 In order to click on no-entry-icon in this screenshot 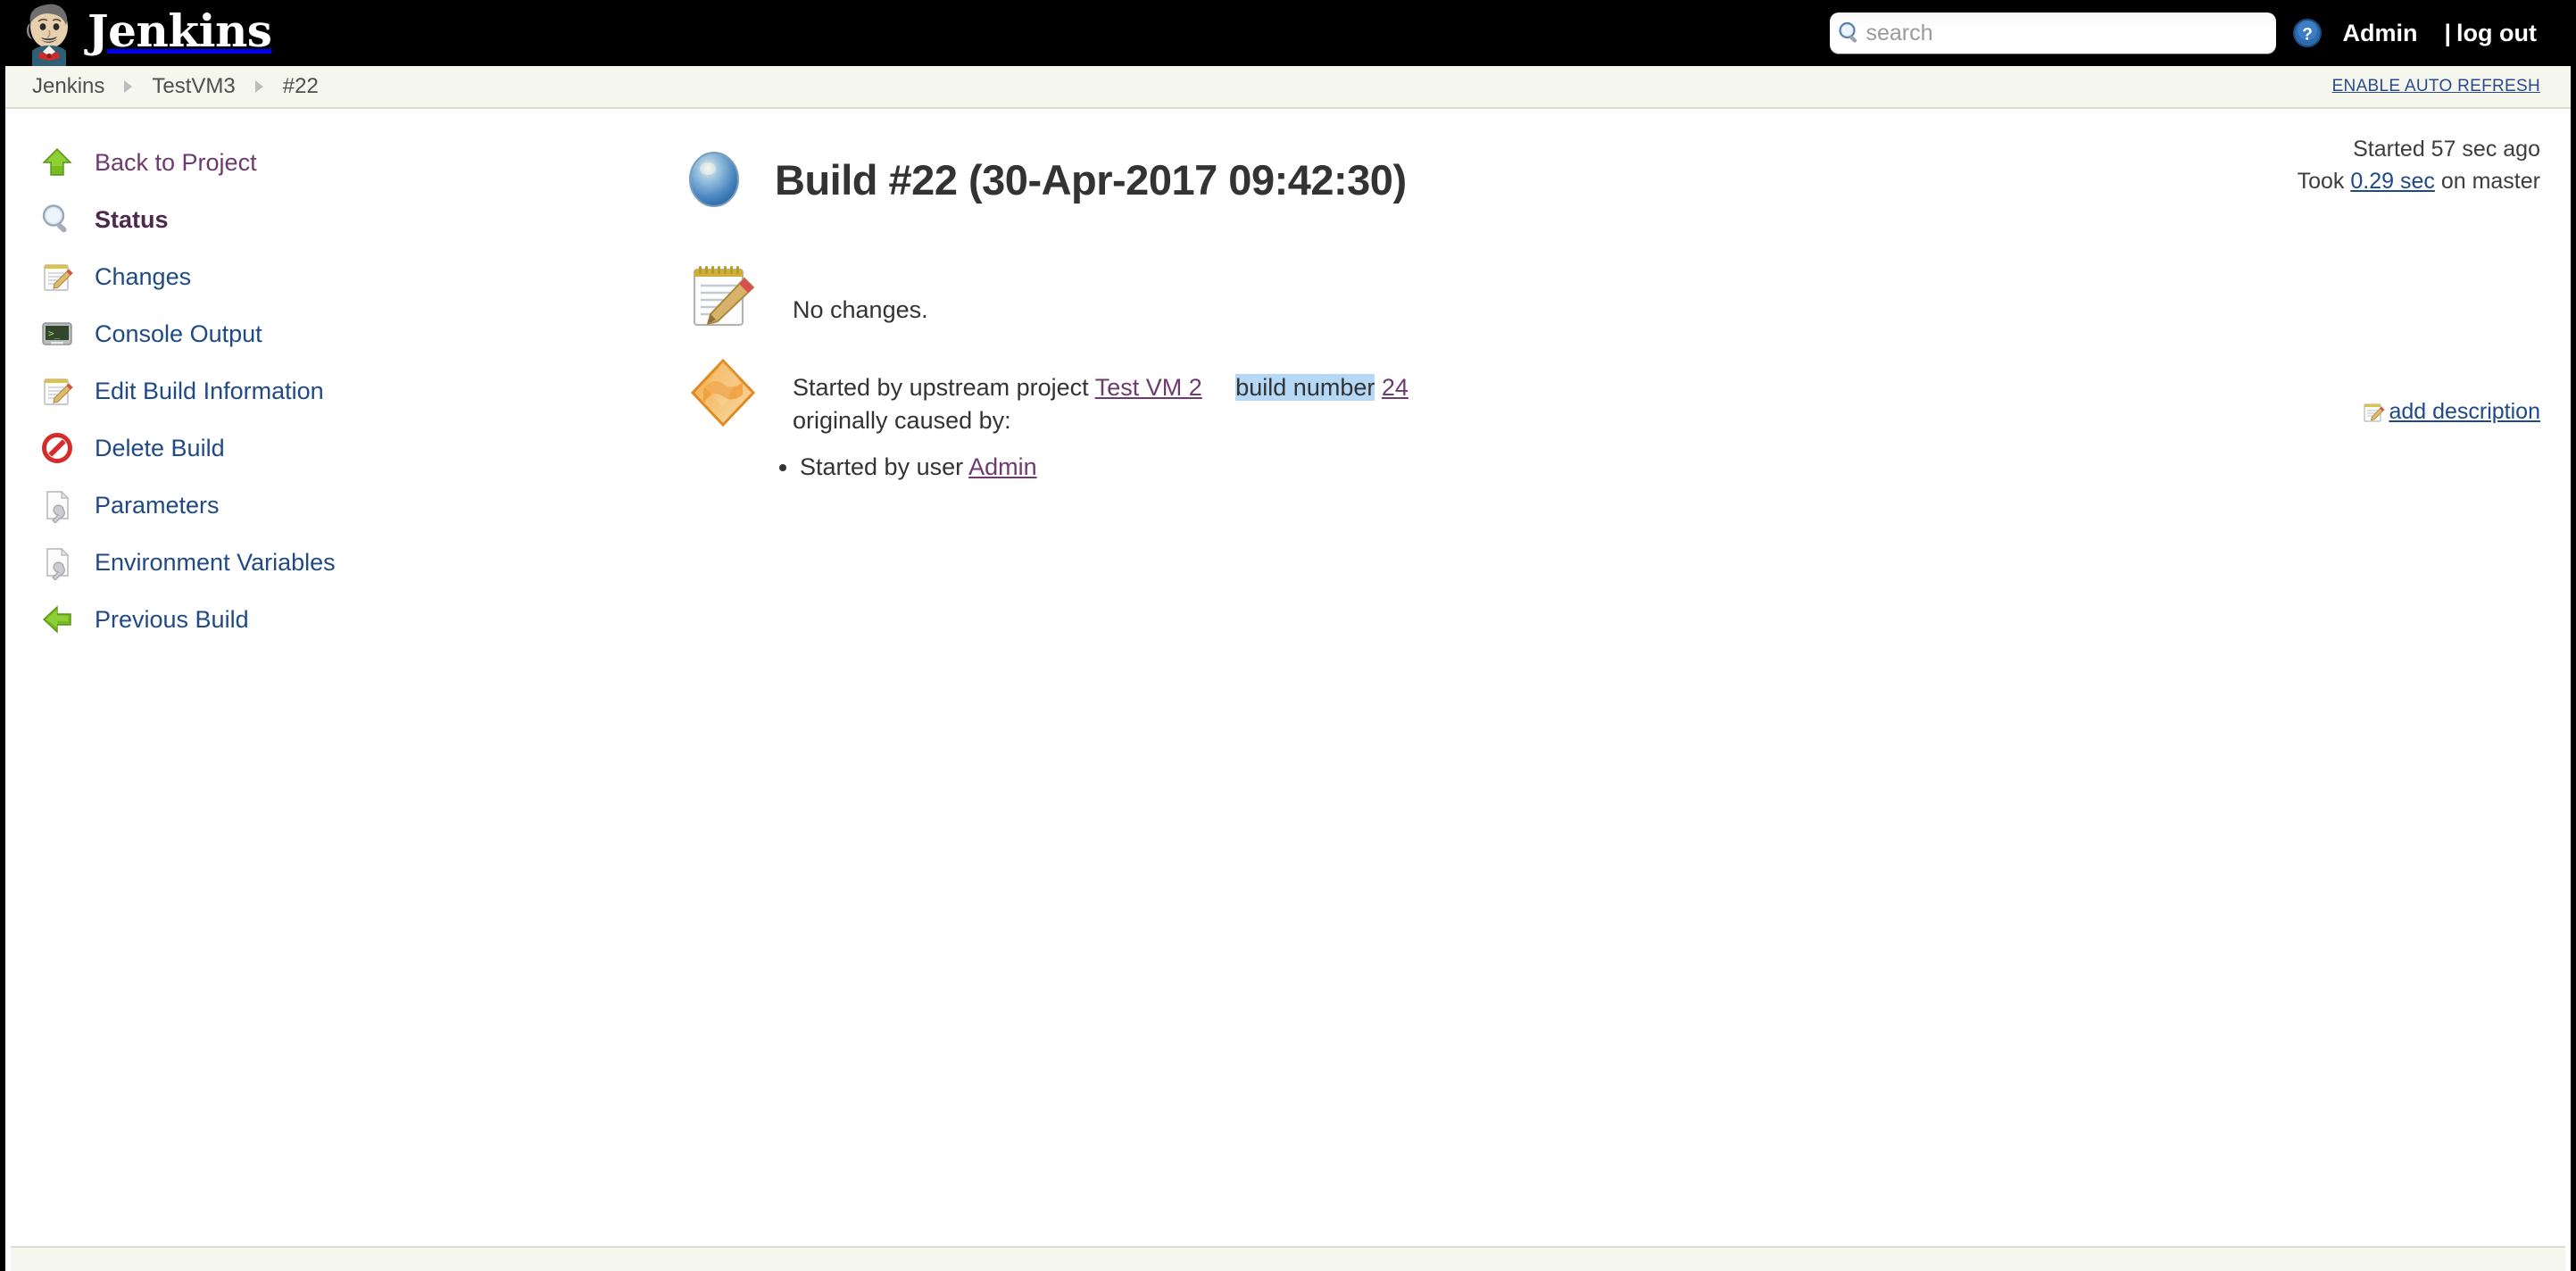, I will do `click(57, 448)`.